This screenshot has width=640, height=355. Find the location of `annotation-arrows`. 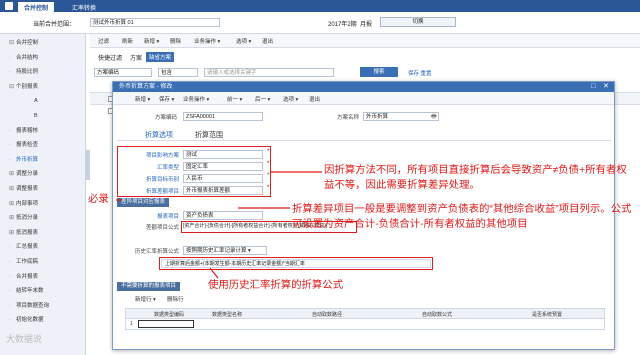

annotation-arrows is located at coordinates (219, 225).